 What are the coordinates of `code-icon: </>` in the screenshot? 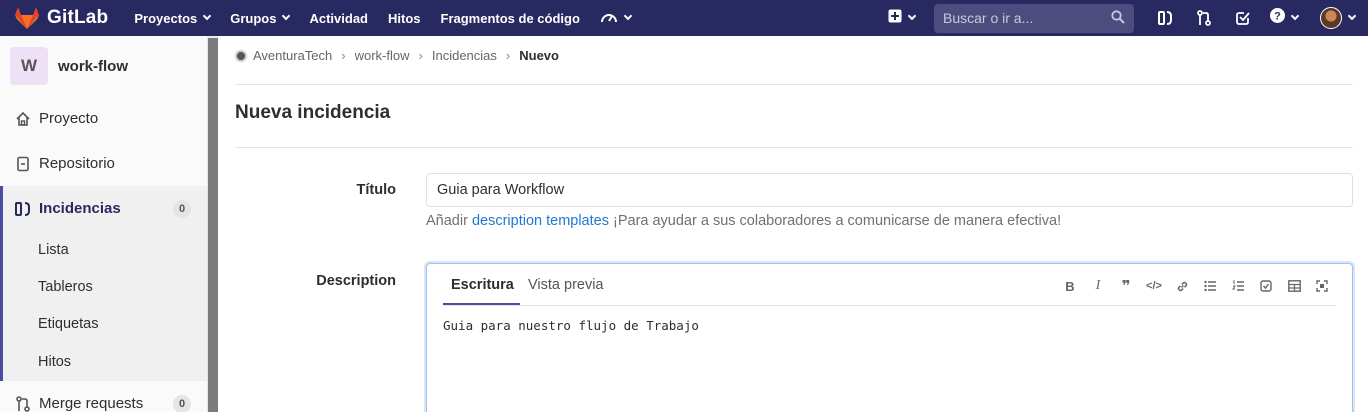 It's located at (1154, 286).